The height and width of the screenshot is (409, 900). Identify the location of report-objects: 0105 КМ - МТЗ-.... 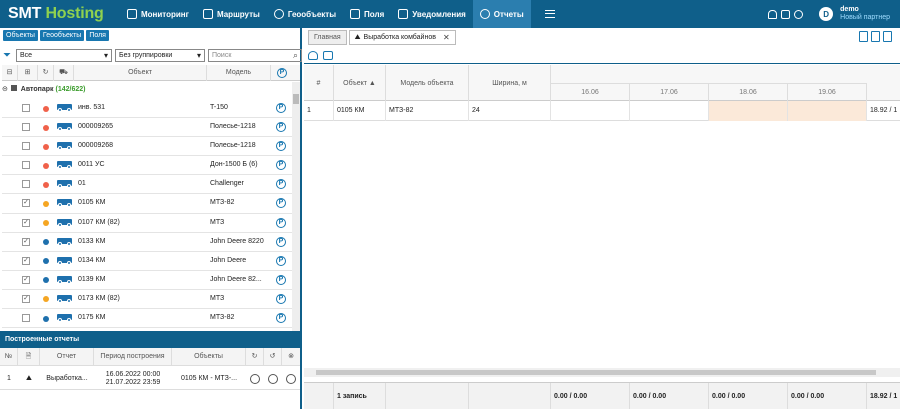
(209, 378).